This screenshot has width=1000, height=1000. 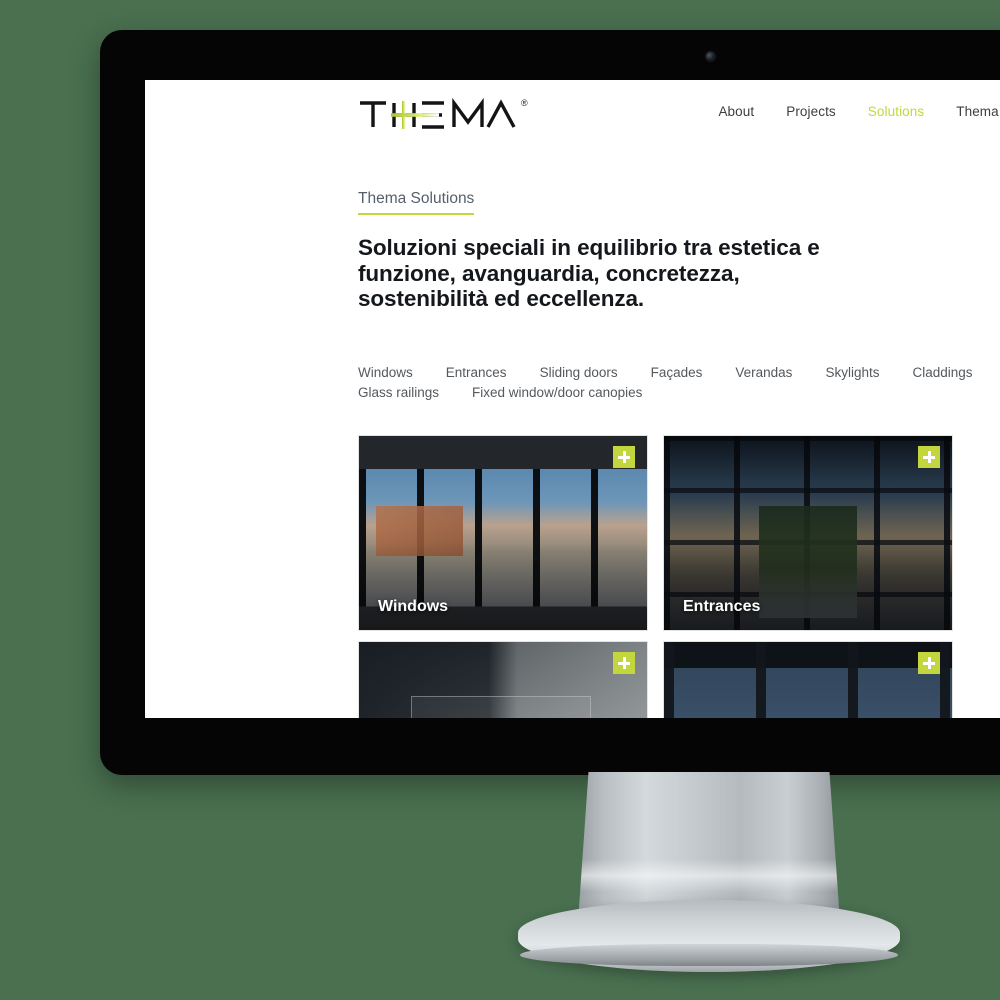 I want to click on solution-card-sliding-doors: Sliding doors, so click(x=503, y=679).